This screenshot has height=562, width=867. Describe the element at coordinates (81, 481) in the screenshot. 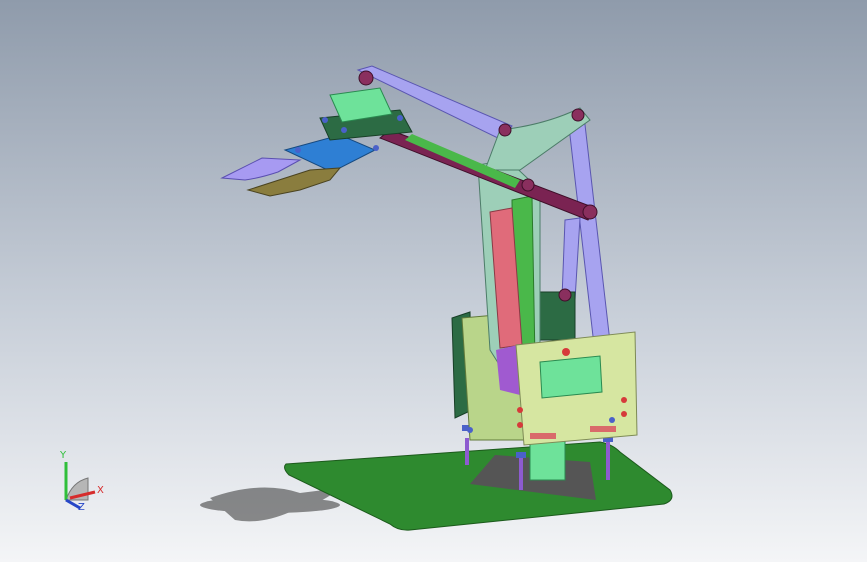

I see `orientation-triad: X Y Z` at that location.